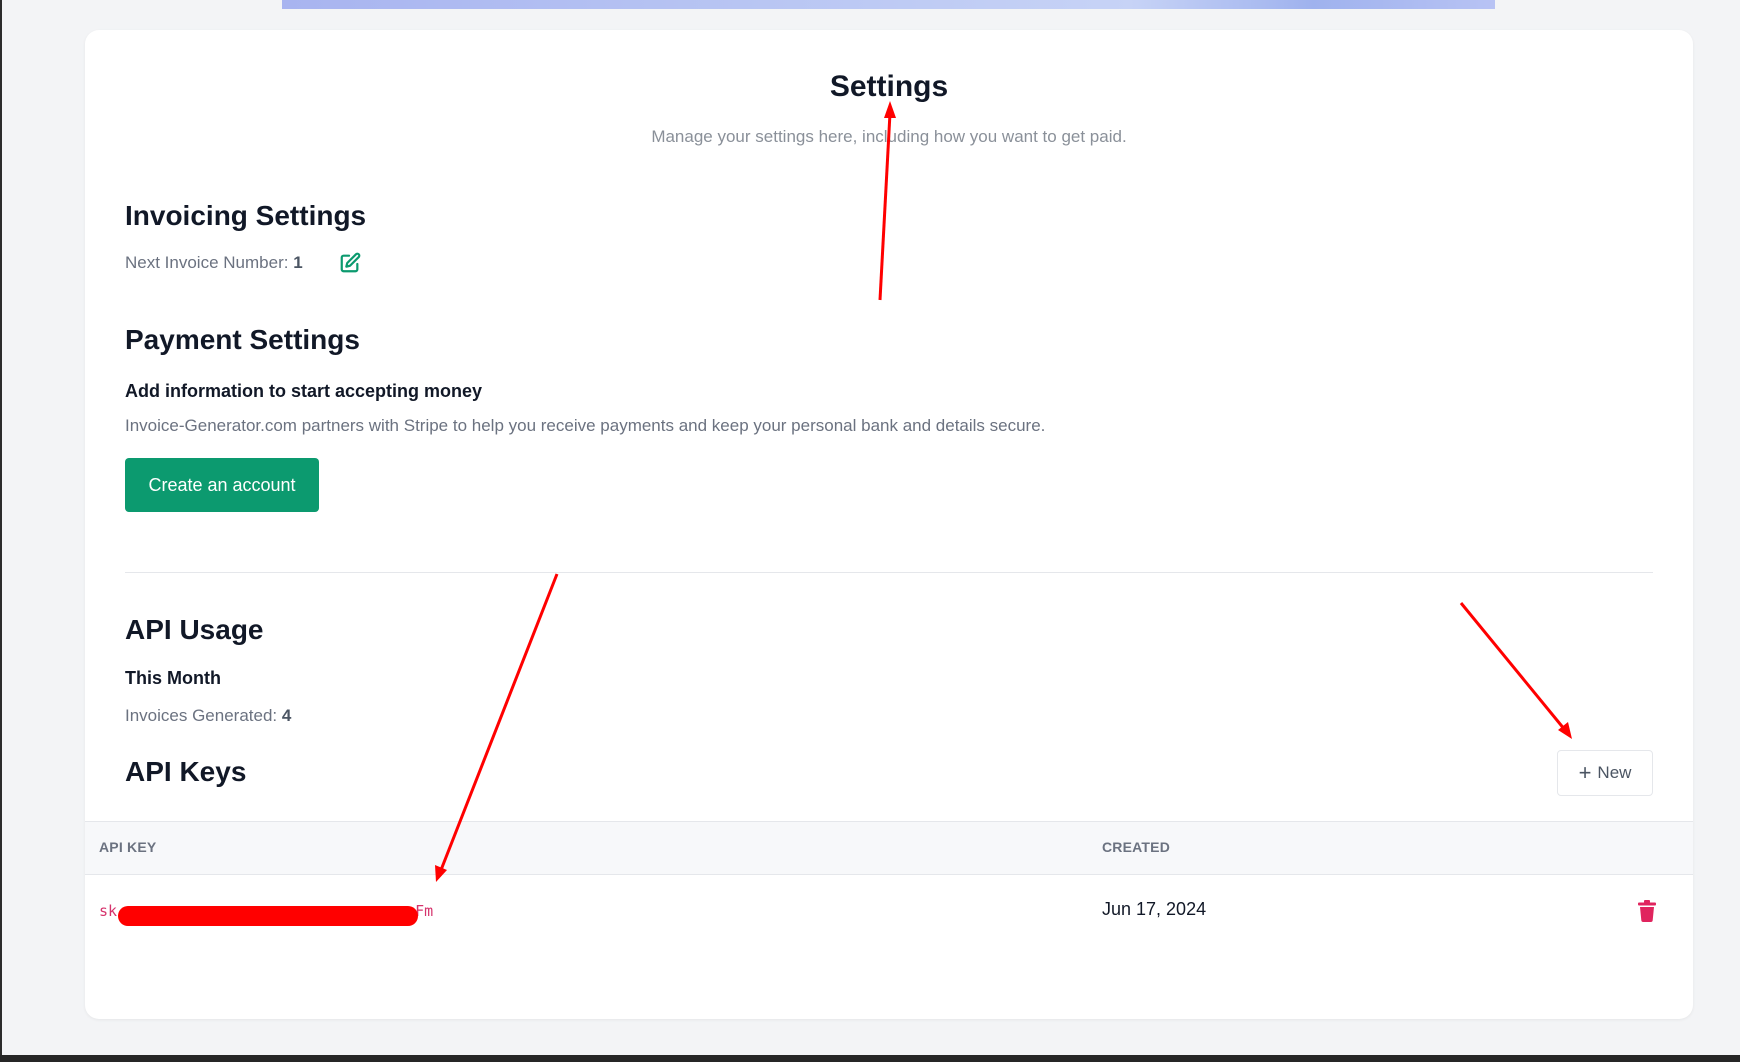 Image resolution: width=1740 pixels, height=1062 pixels. Describe the element at coordinates (286, 715) in the screenshot. I see `invoices-generated-value: 4` at that location.